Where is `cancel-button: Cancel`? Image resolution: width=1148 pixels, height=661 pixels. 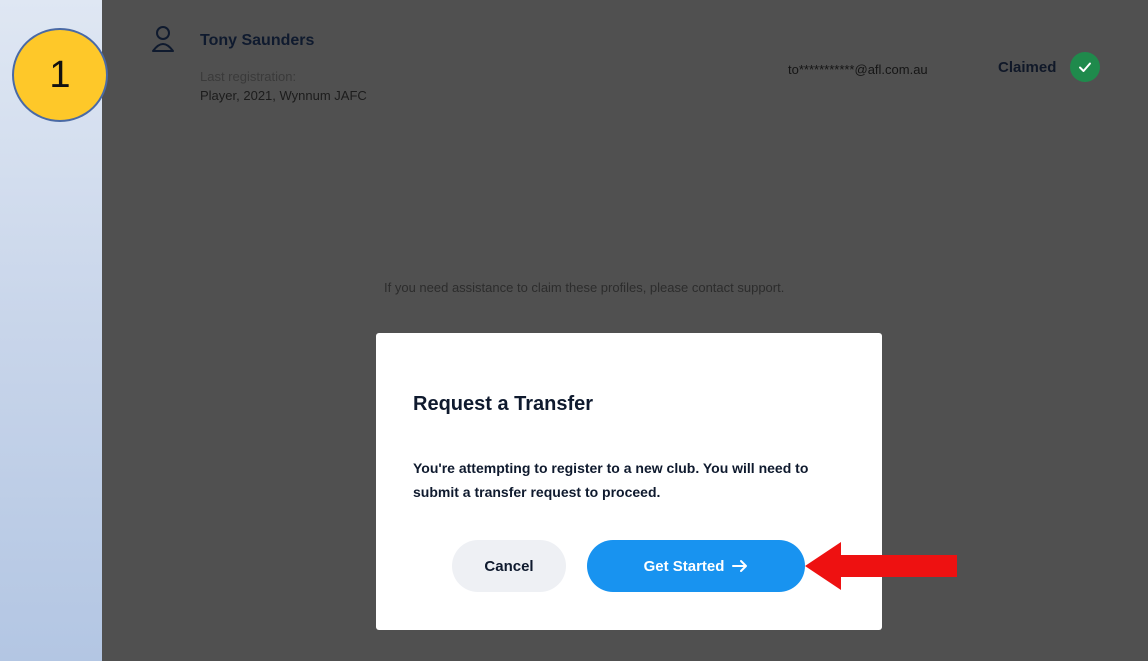 cancel-button: Cancel is located at coordinates (509, 566).